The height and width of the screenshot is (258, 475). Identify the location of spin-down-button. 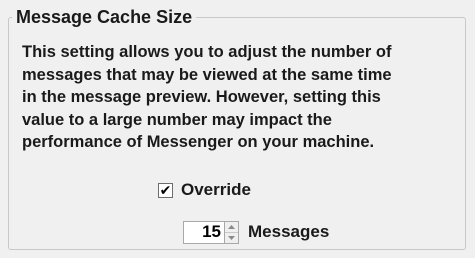
(231, 237).